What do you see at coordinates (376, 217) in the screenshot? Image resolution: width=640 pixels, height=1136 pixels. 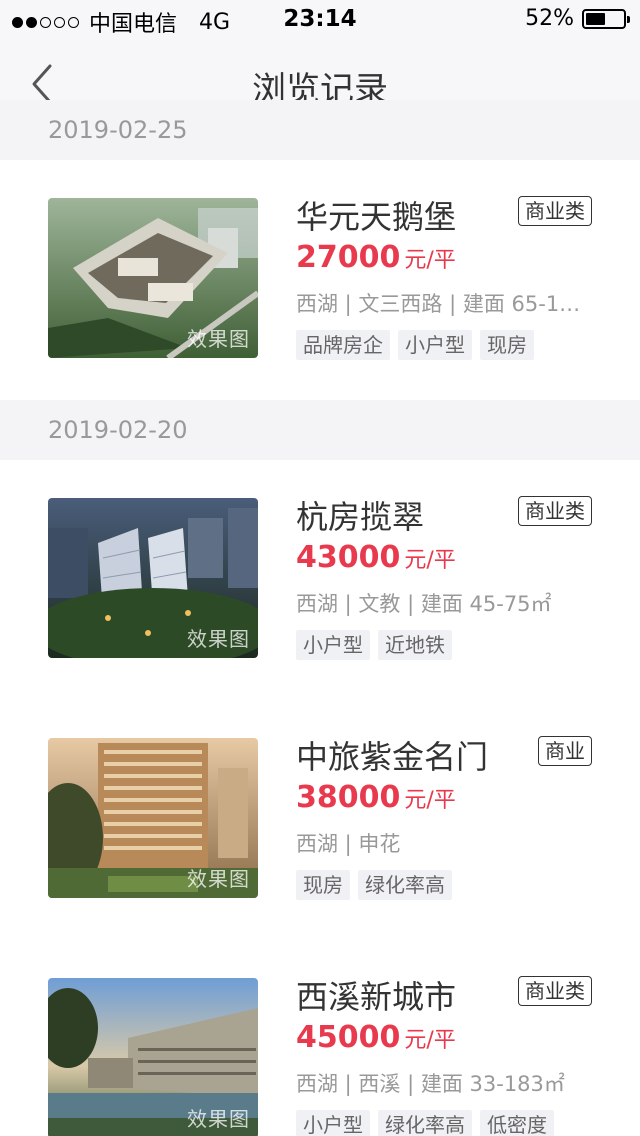 I see `listing-name: 华元天鹅堡` at bounding box center [376, 217].